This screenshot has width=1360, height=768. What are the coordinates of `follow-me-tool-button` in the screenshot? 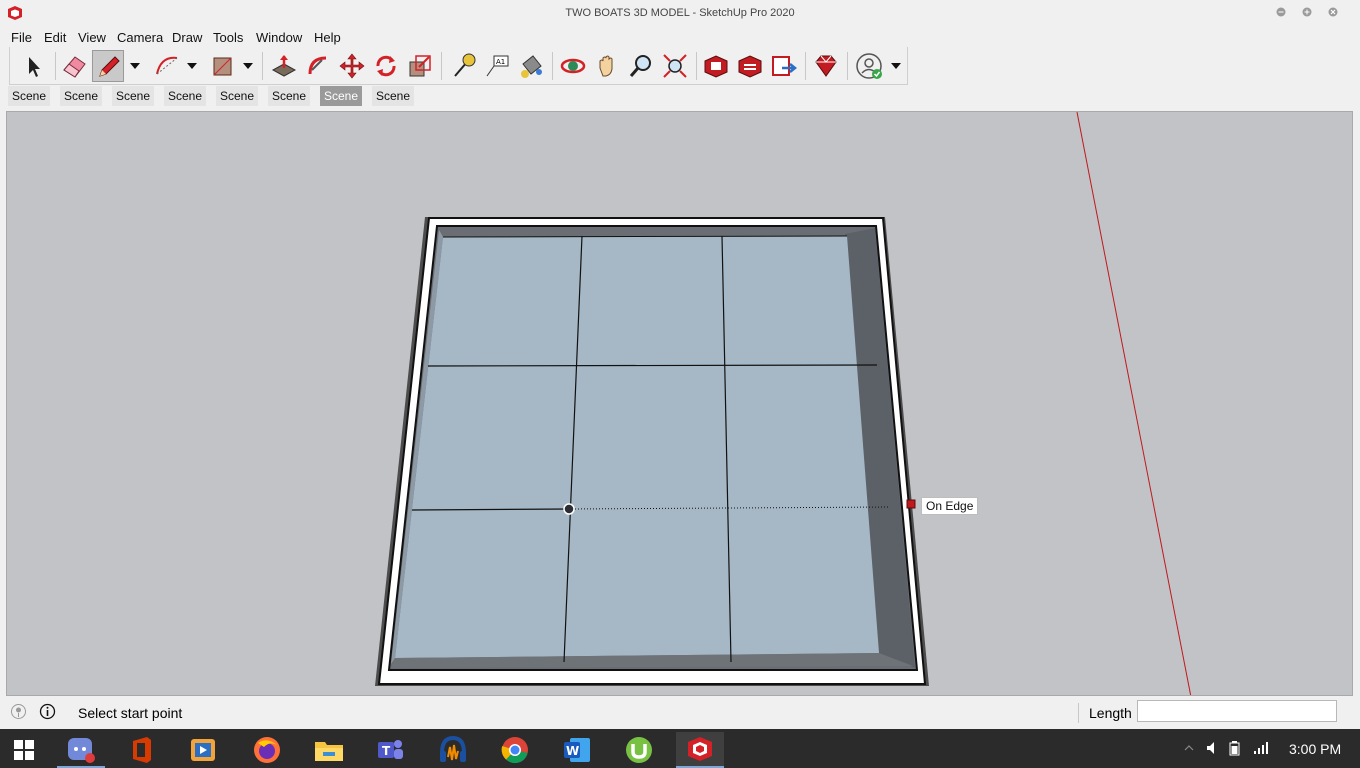 It's located at (318, 66).